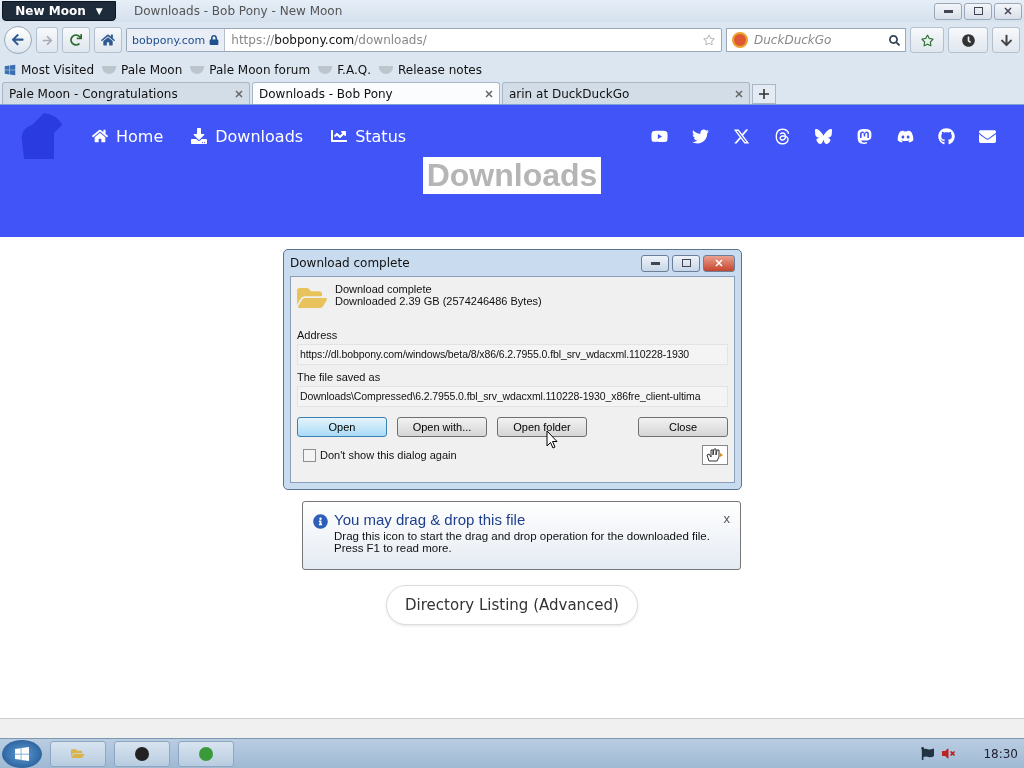 The height and width of the screenshot is (768, 1024). What do you see at coordinates (126, 93) in the screenshot?
I see `browser-tab: Pale Moon - Congratulations` at bounding box center [126, 93].